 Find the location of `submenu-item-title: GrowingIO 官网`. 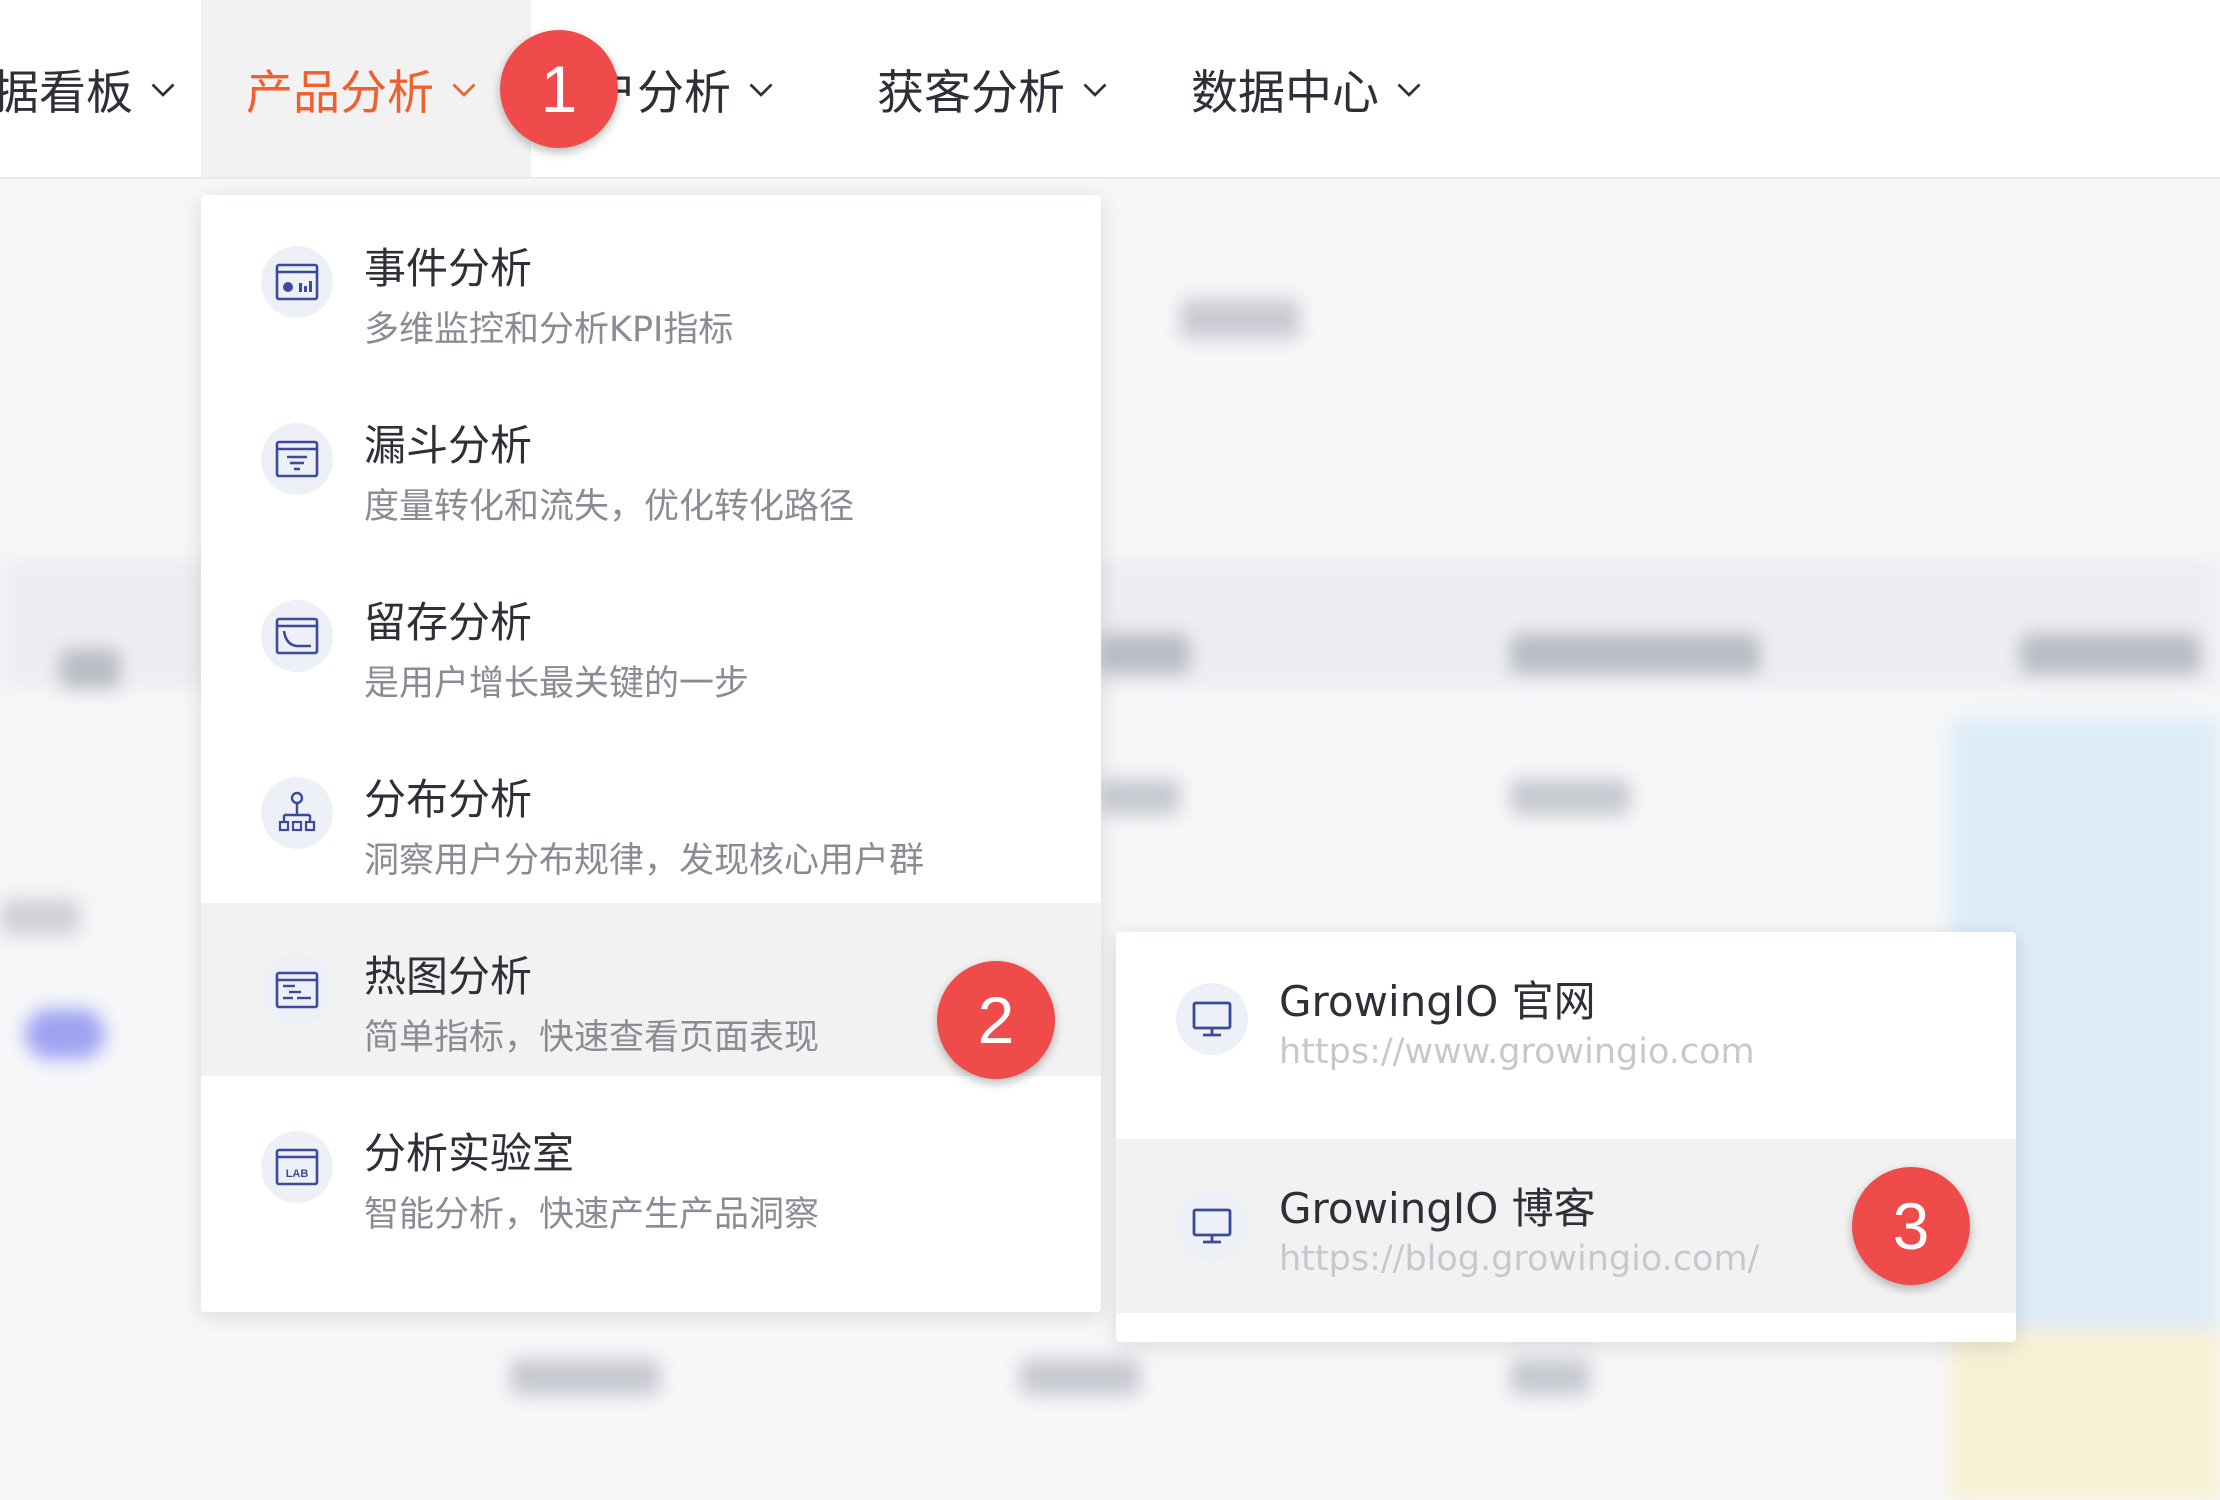

submenu-item-title: GrowingIO 官网 is located at coordinates (1437, 1001).